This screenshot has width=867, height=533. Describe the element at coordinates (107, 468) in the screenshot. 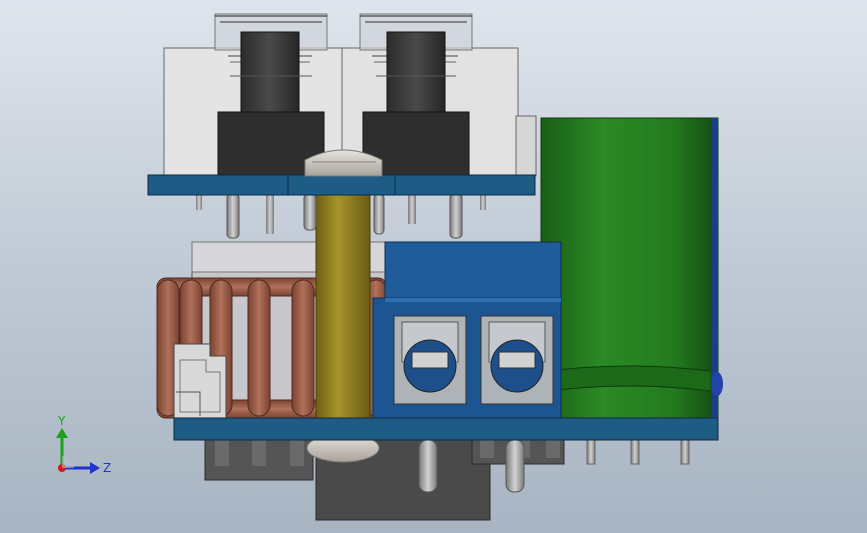

I see `z-axis-label: Z` at that location.